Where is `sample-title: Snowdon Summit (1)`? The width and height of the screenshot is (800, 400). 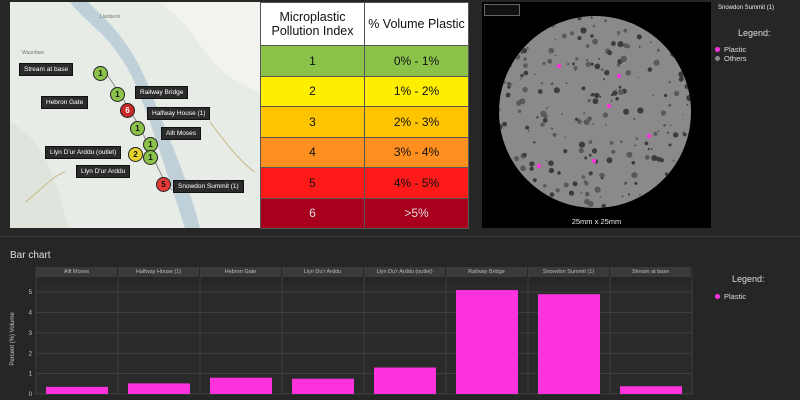 sample-title: Snowdon Summit (1) is located at coordinates (746, 8).